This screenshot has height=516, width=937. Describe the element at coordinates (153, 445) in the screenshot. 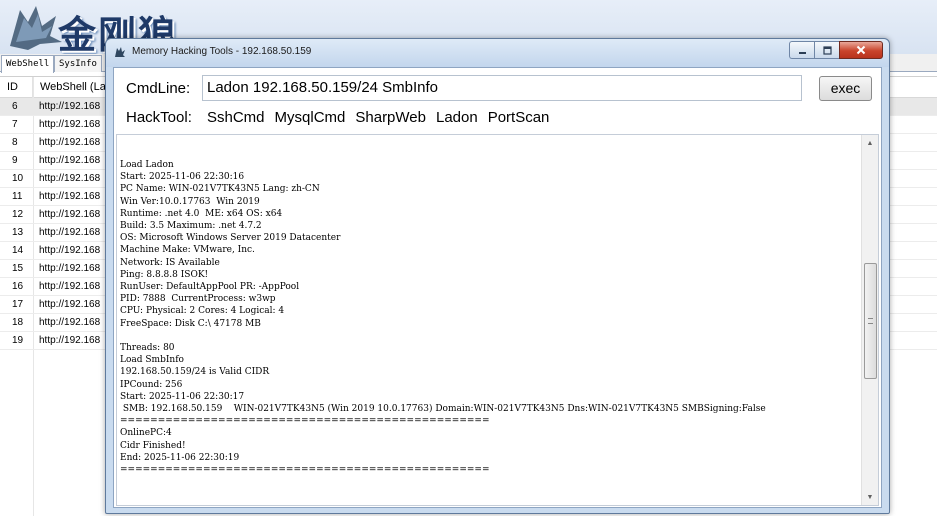

I see `output-line: Cidr Finished!` at that location.